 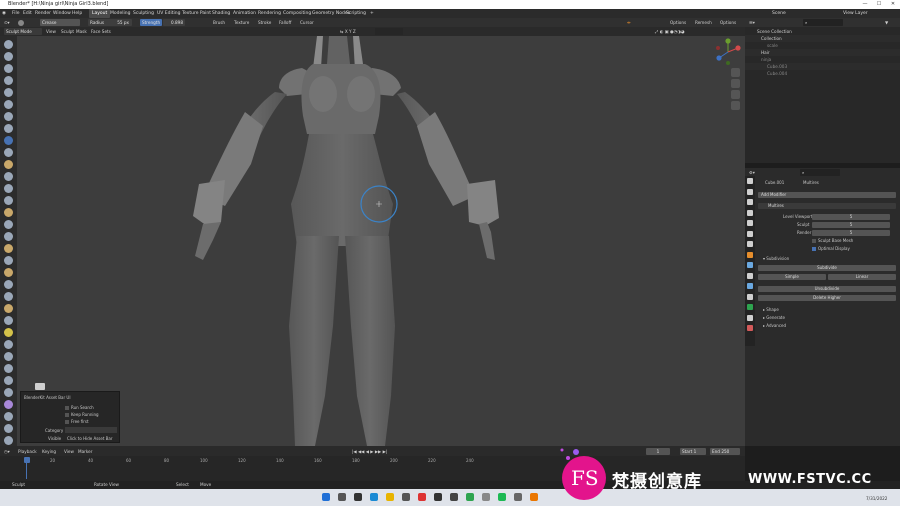 What do you see at coordinates (67, 422) in the screenshot?
I see `free-first-checkbox` at bounding box center [67, 422].